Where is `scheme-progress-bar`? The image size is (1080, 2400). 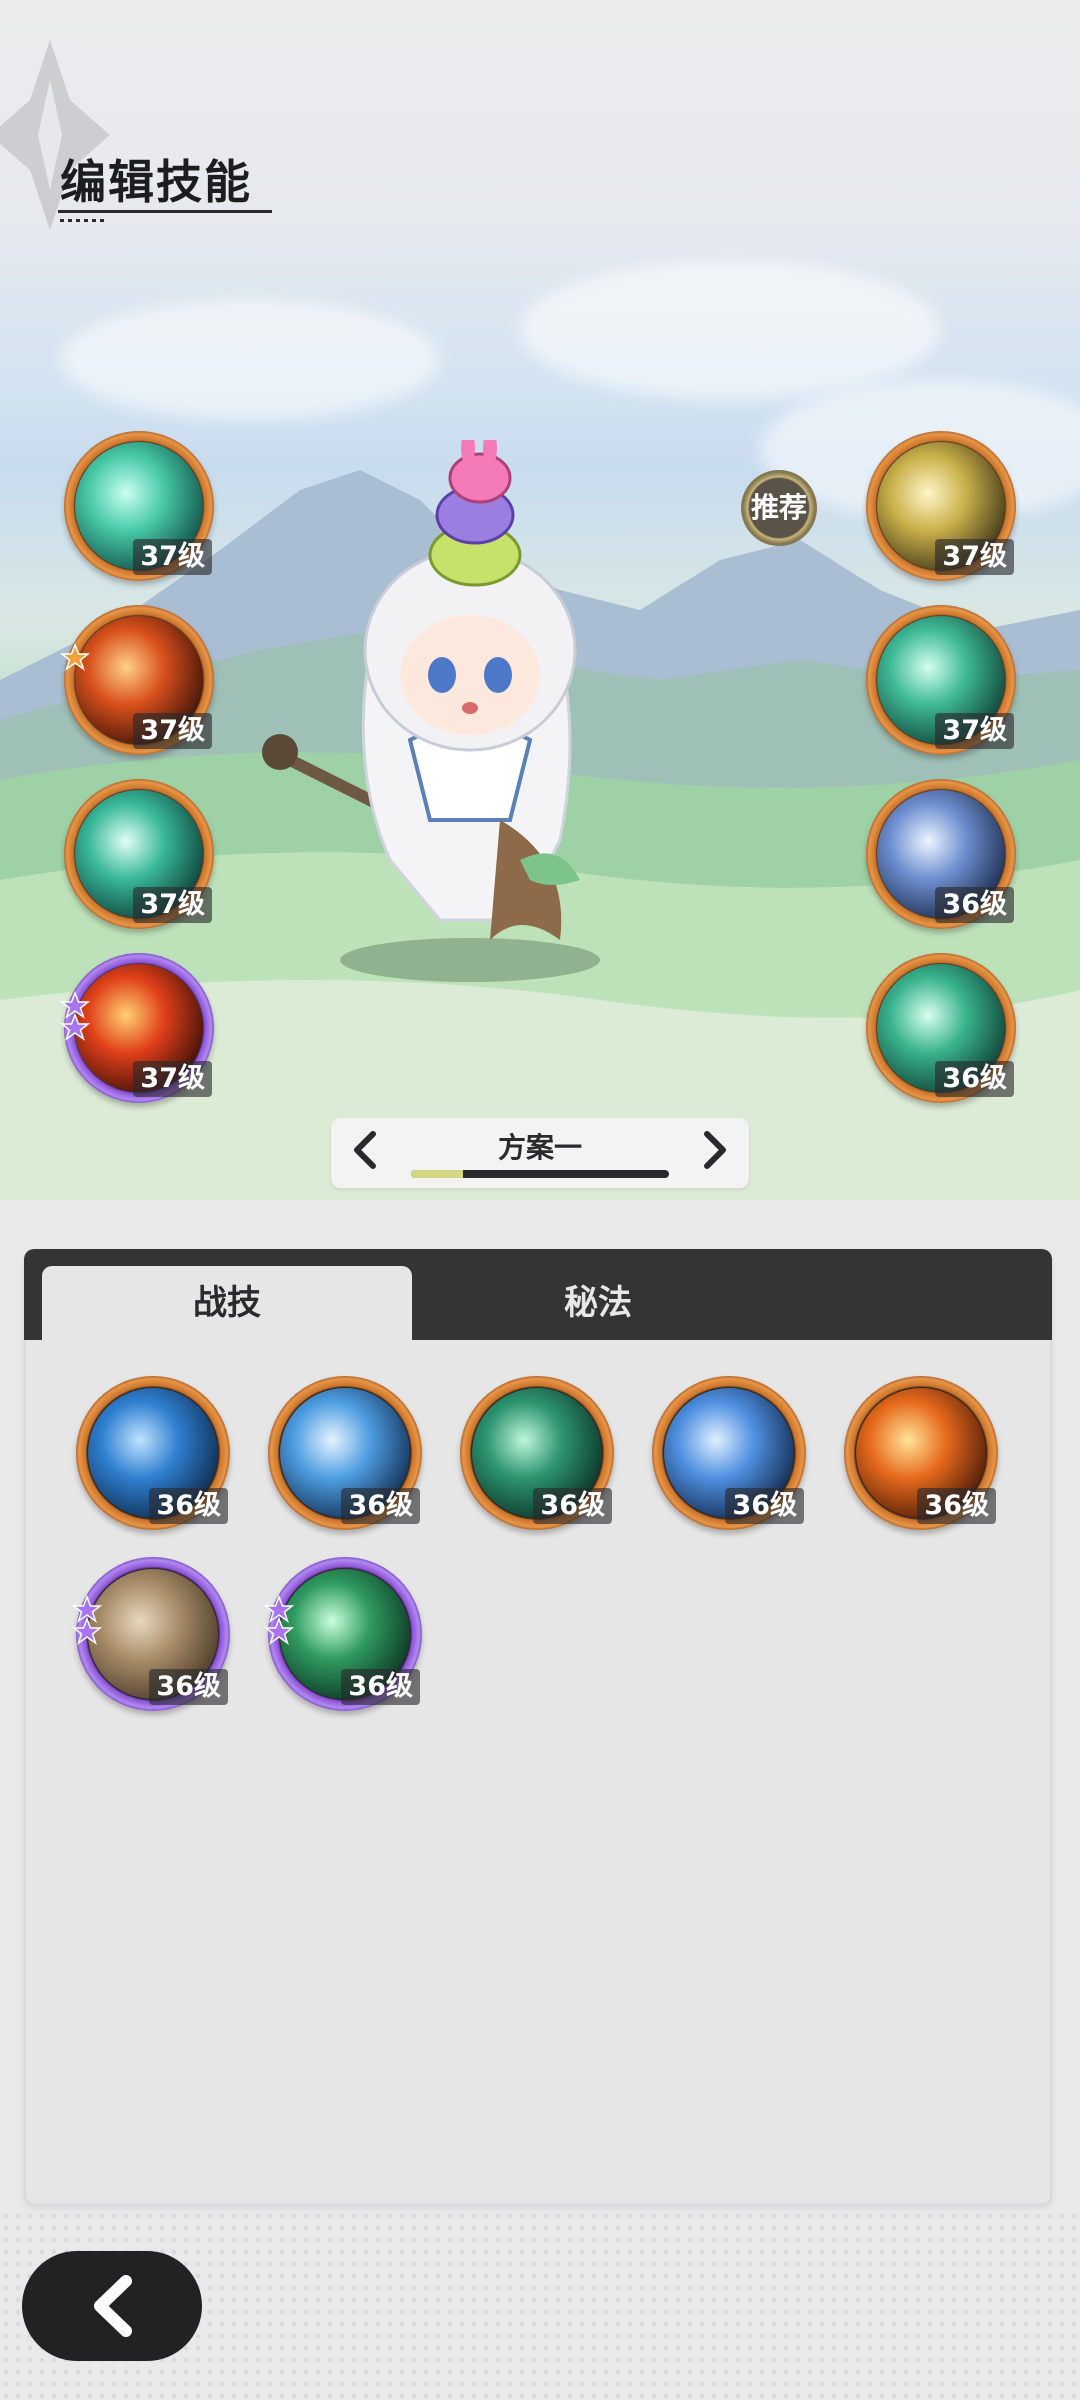
scheme-progress-bar is located at coordinates (540, 1174).